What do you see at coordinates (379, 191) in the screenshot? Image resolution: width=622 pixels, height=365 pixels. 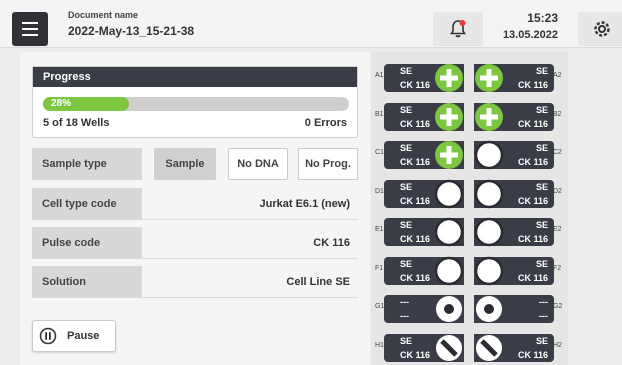 I see `well-id: D1` at bounding box center [379, 191].